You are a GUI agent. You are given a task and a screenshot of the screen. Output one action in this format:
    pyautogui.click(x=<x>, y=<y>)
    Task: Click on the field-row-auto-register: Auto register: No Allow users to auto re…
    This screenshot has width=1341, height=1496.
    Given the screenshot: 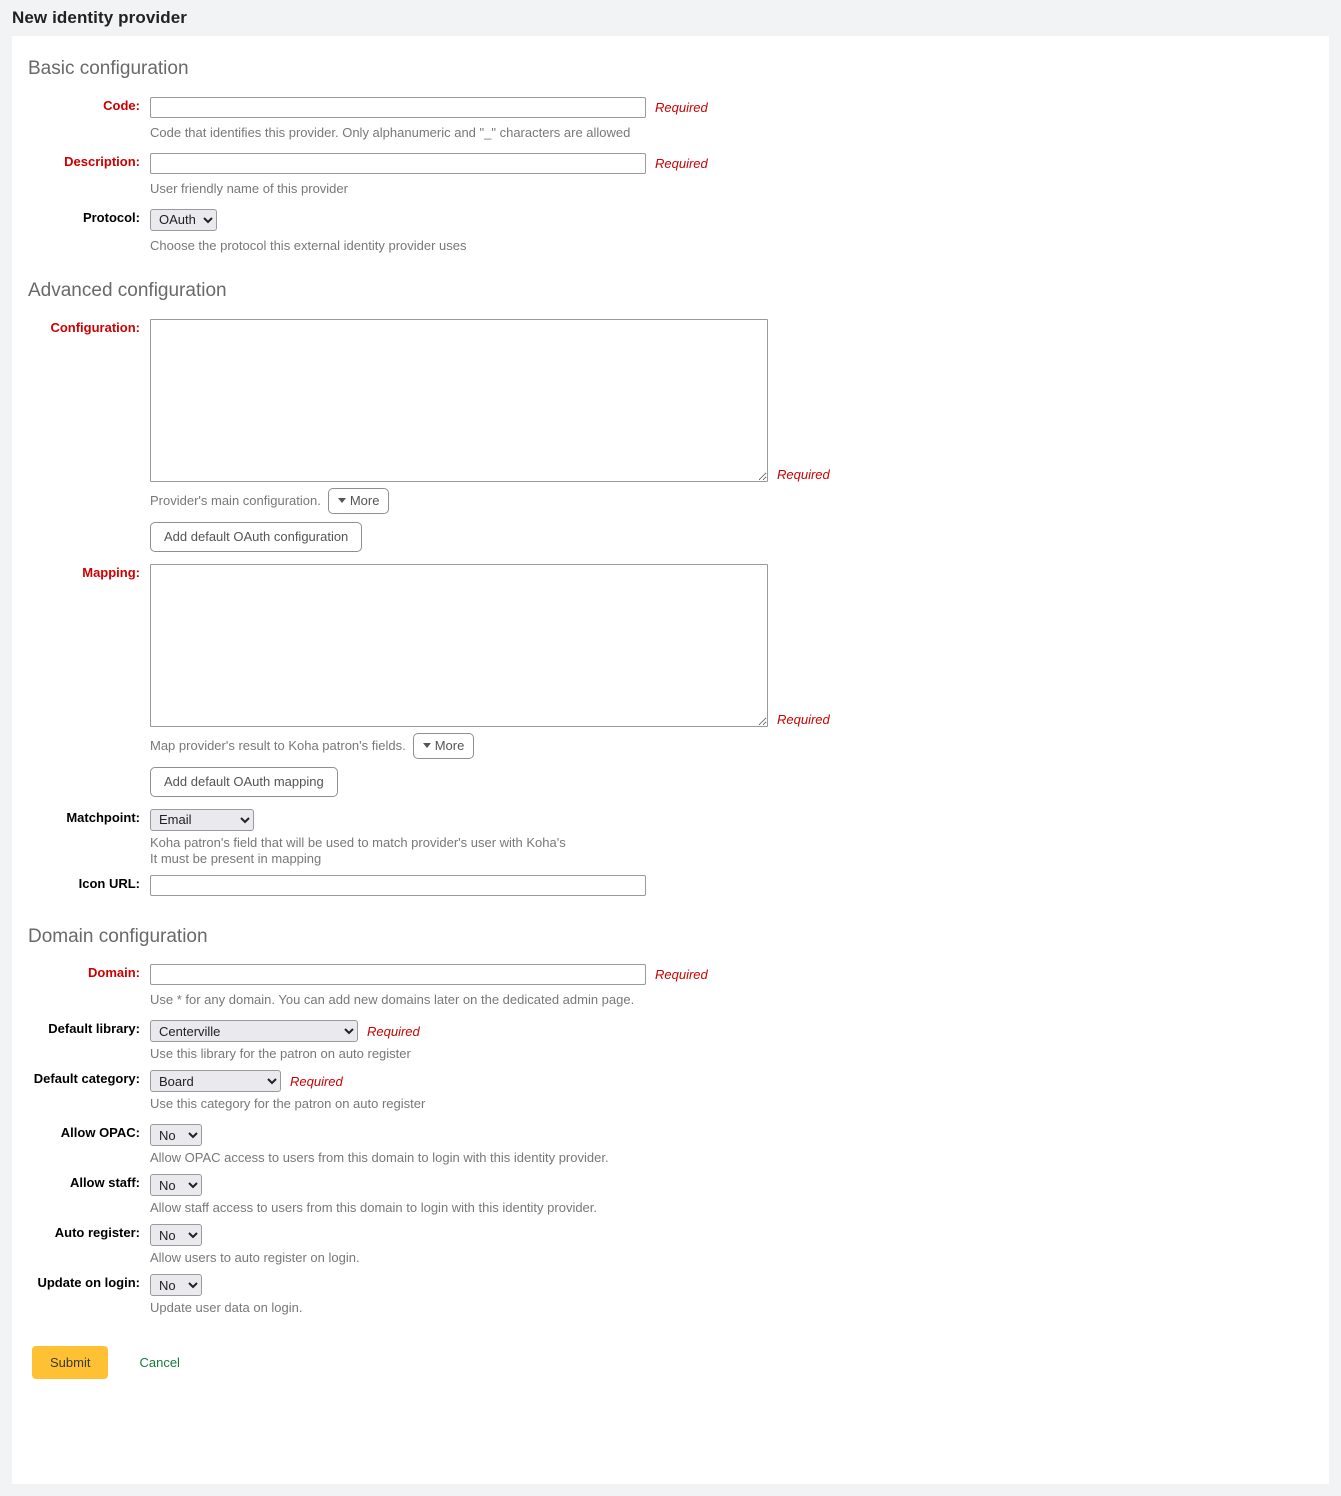 What is the action you would take?
    pyautogui.click(x=670, y=1245)
    